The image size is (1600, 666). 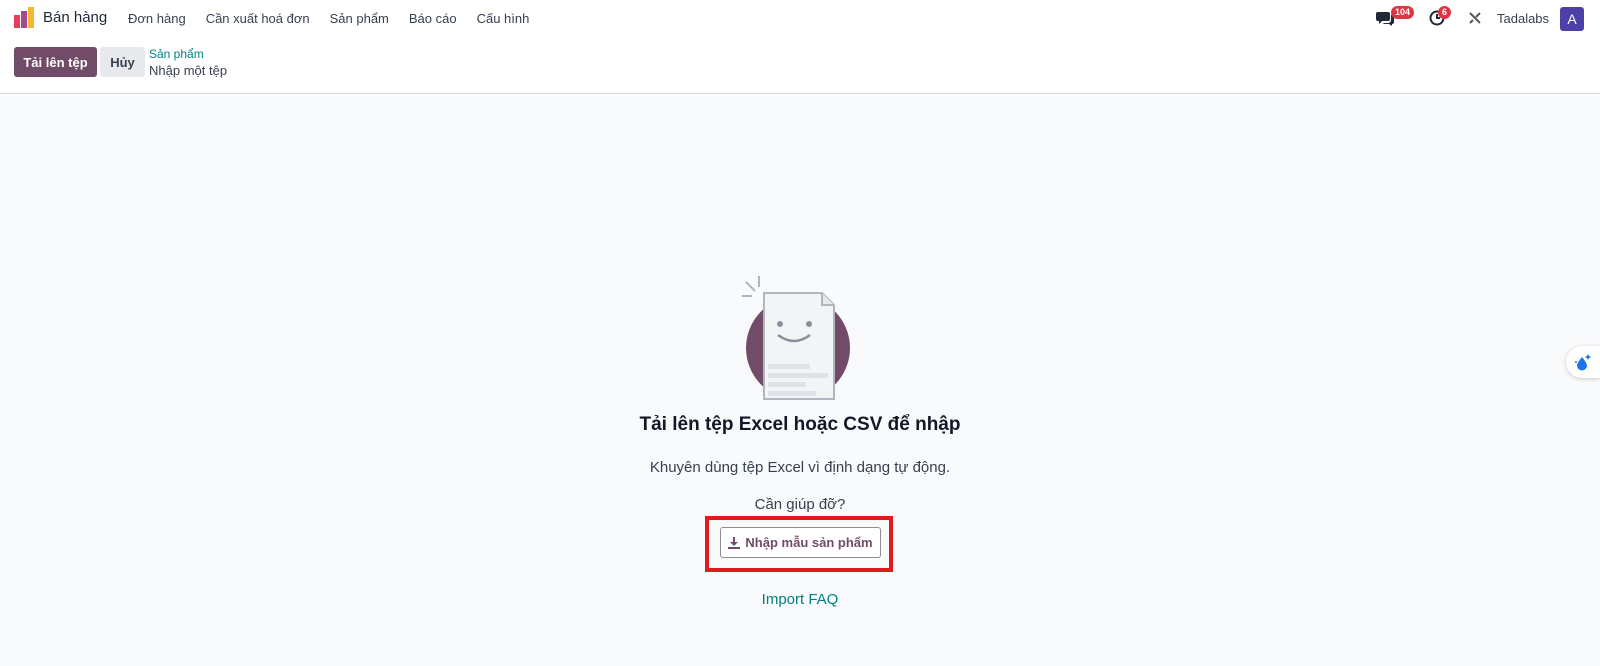 I want to click on side-assistant-widget, so click(x=1583, y=362).